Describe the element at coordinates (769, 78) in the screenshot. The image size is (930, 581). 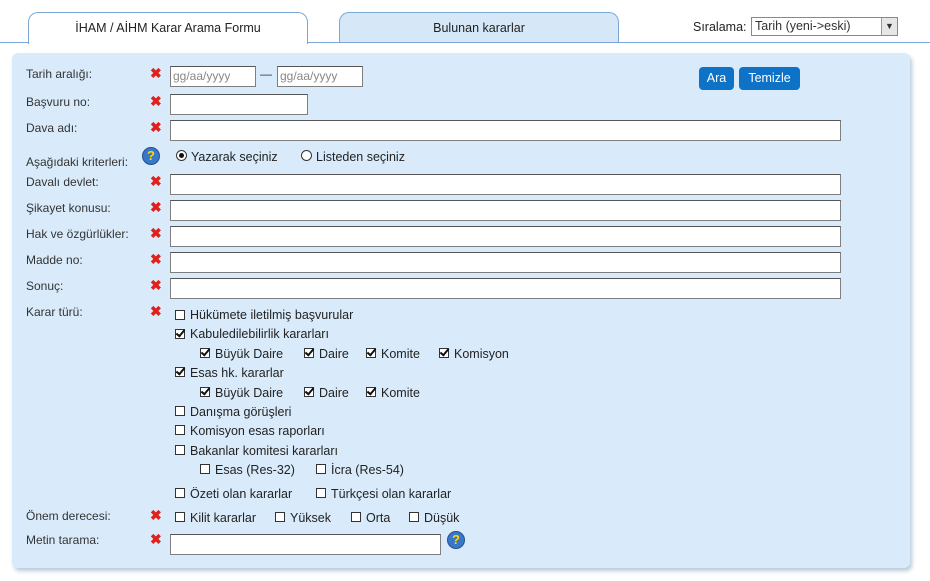
I see `clear-button: Temizle` at that location.